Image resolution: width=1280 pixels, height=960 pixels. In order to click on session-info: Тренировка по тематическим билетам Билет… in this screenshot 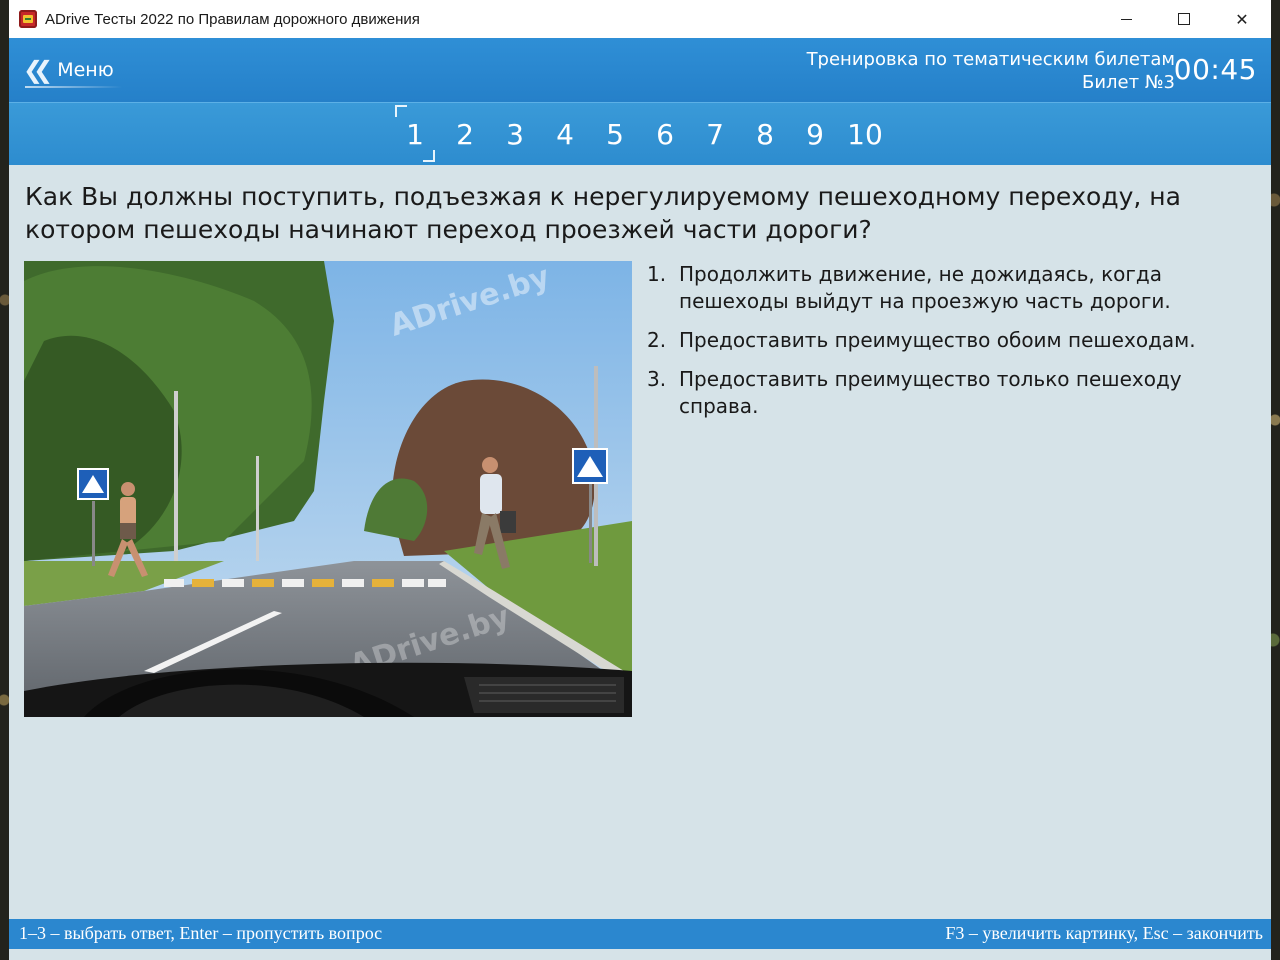, I will do `click(991, 71)`.